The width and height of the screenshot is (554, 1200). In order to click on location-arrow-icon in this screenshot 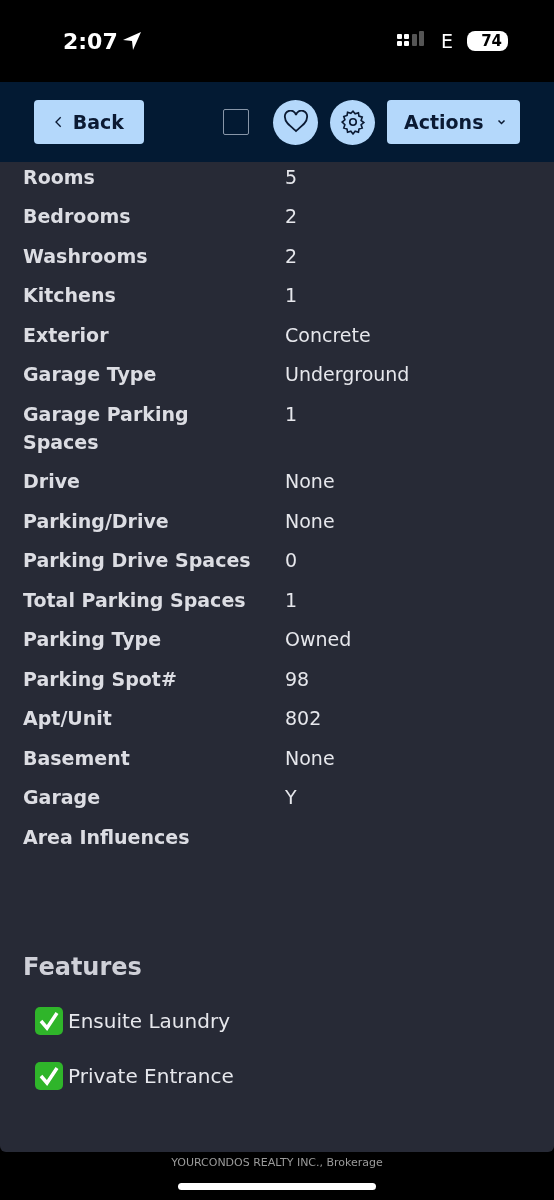, I will do `click(131, 41)`.